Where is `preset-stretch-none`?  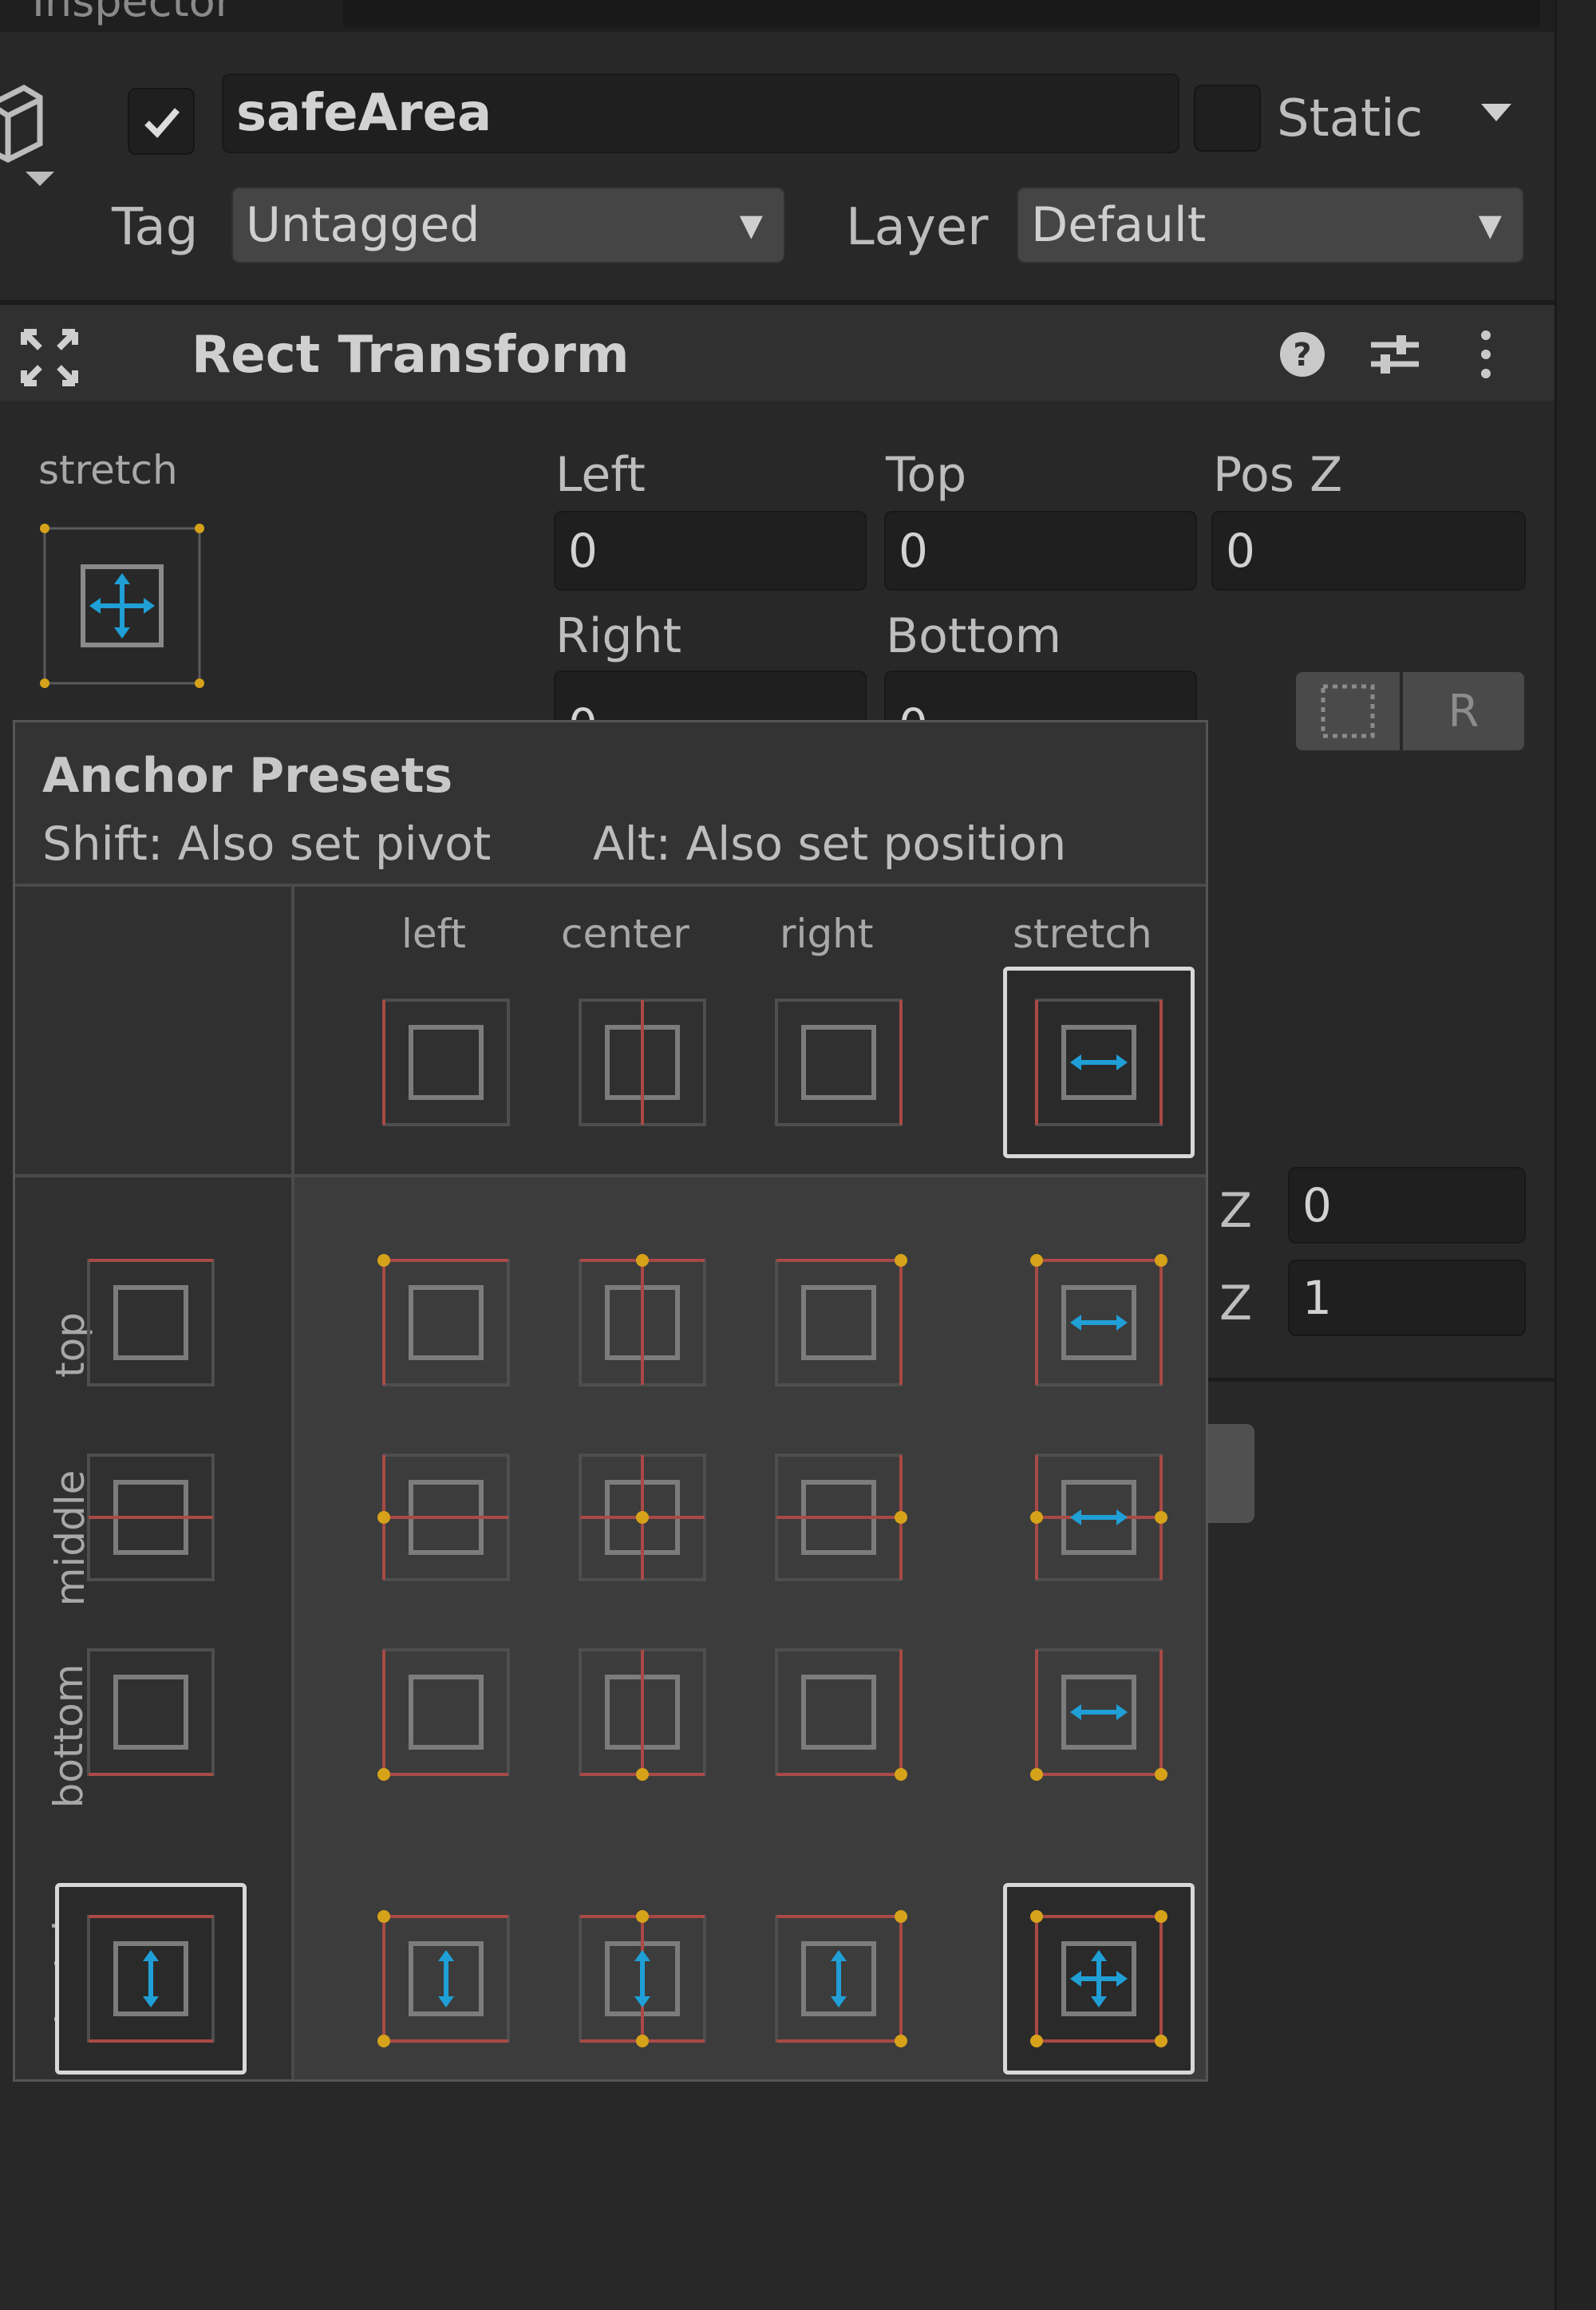 preset-stretch-none is located at coordinates (1099, 1062).